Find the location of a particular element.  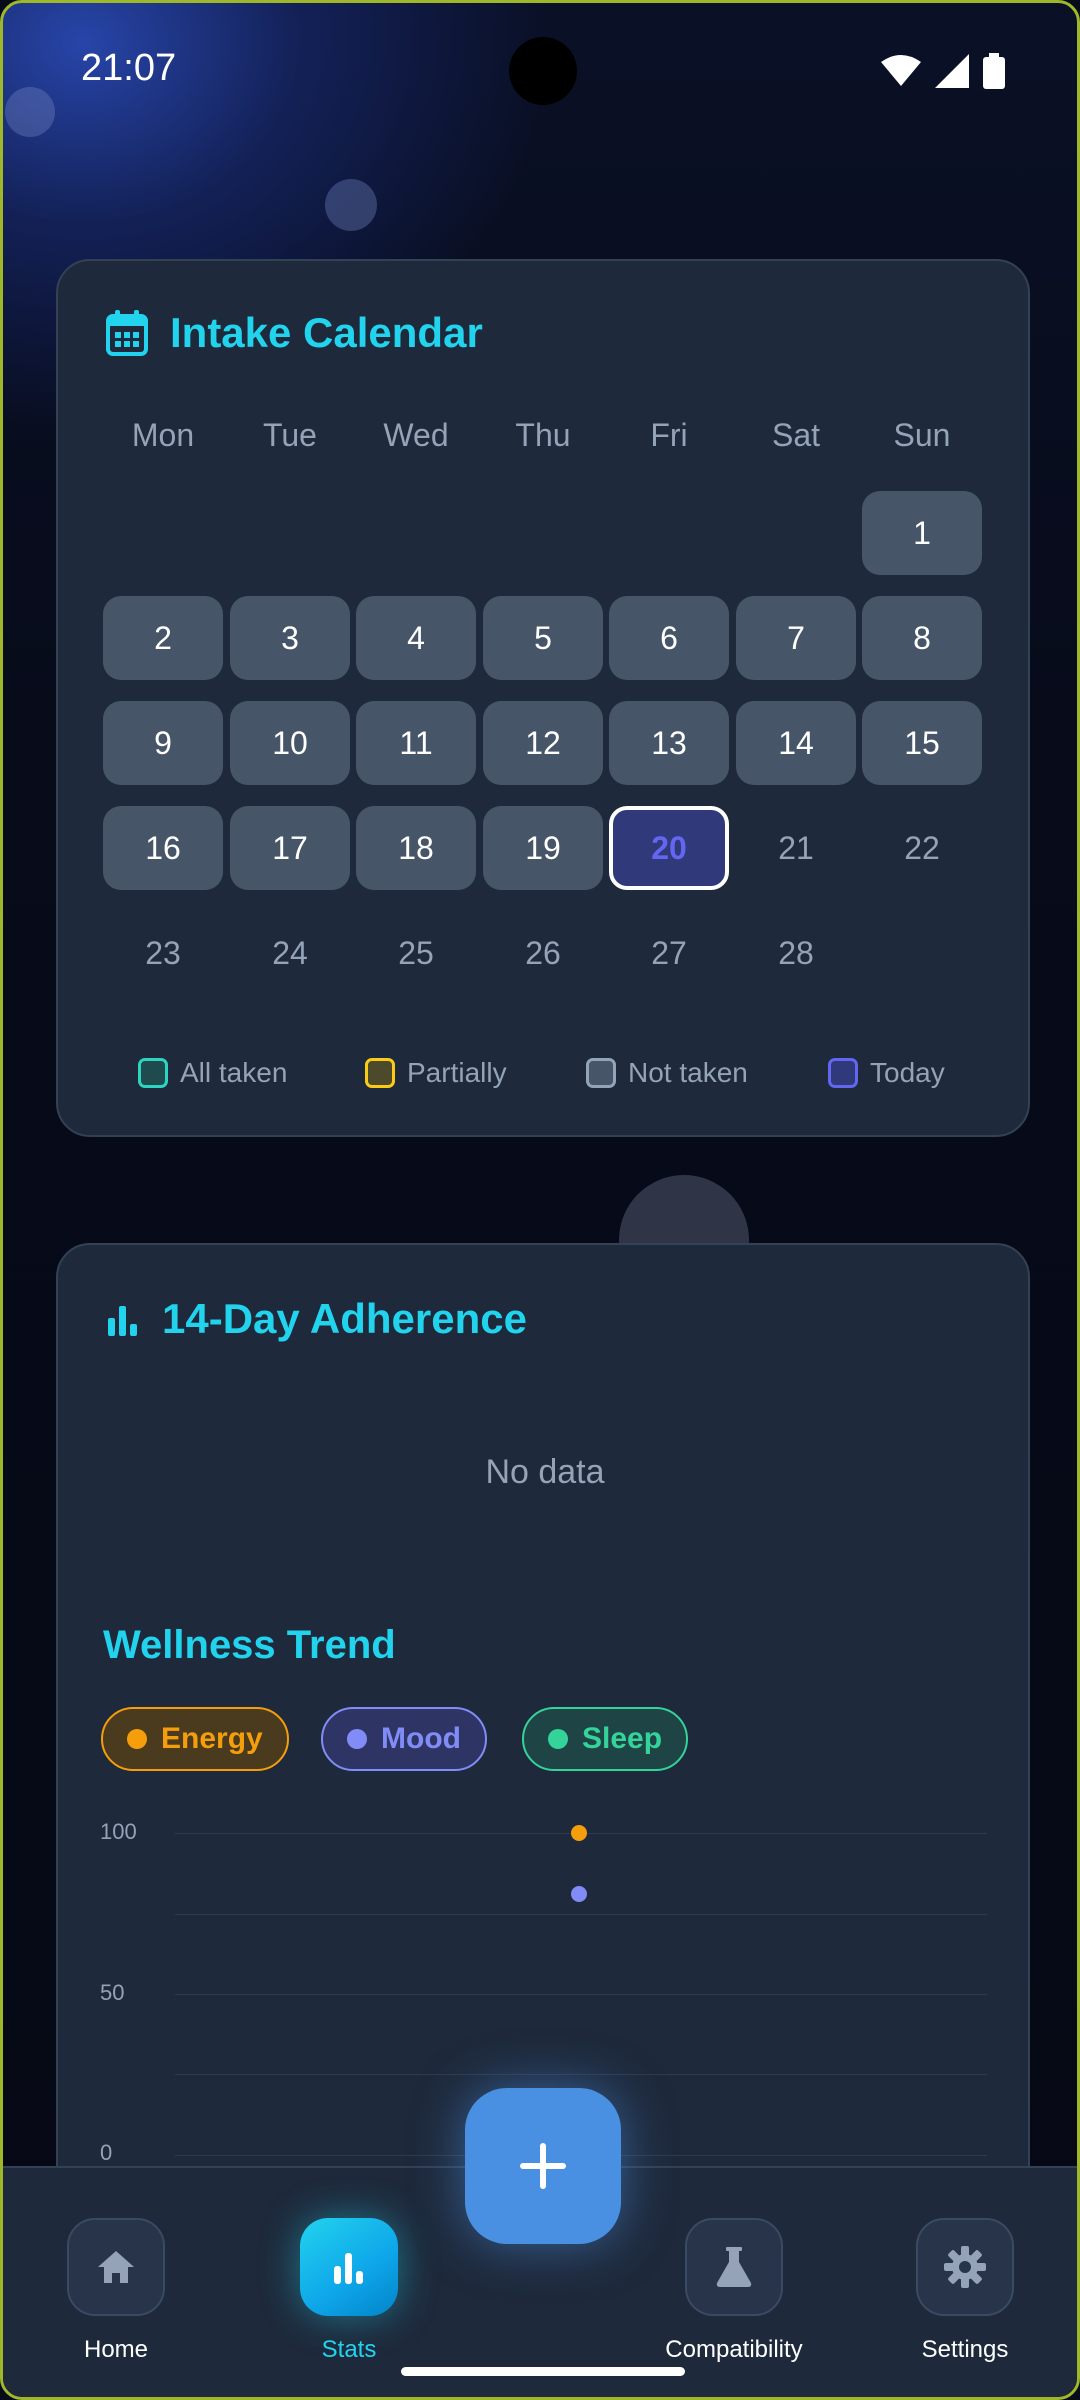

calendar-day: 22 is located at coordinates (922, 848).